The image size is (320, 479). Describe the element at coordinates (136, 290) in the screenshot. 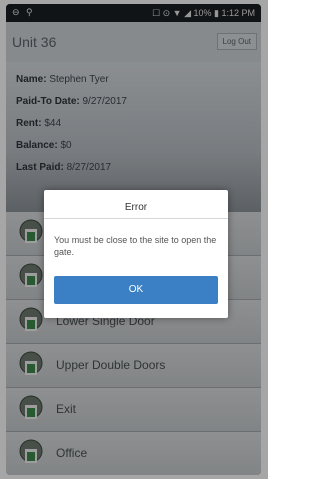

I see `ok-button: OK` at that location.